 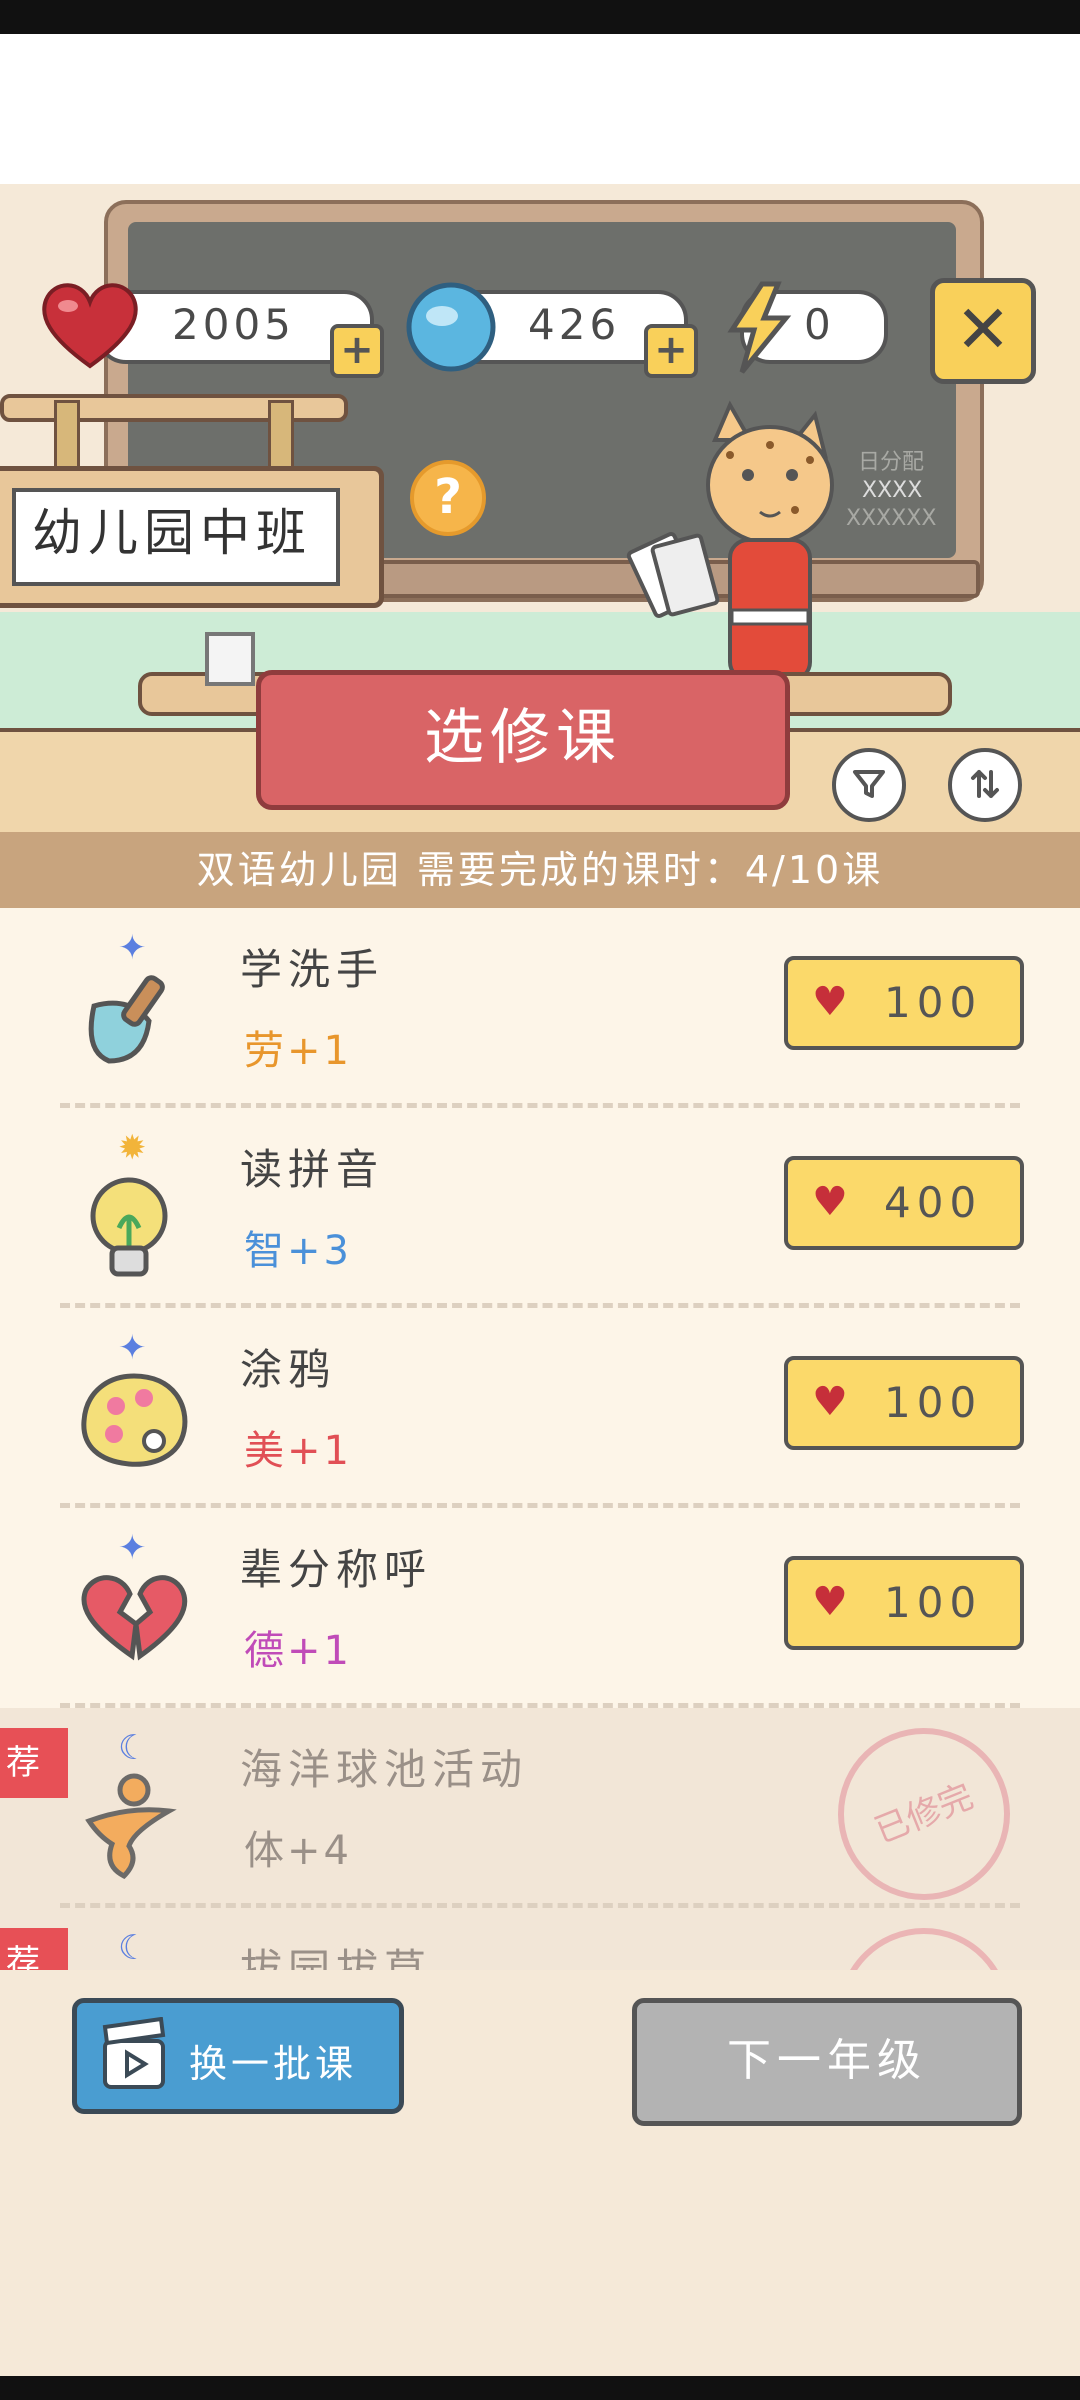 I want to click on status-bar, so click(x=540, y=17).